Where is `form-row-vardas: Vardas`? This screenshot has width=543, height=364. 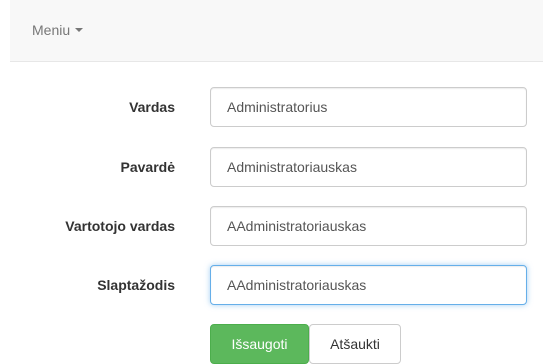
form-row-vardas: Vardas is located at coordinates (271, 107).